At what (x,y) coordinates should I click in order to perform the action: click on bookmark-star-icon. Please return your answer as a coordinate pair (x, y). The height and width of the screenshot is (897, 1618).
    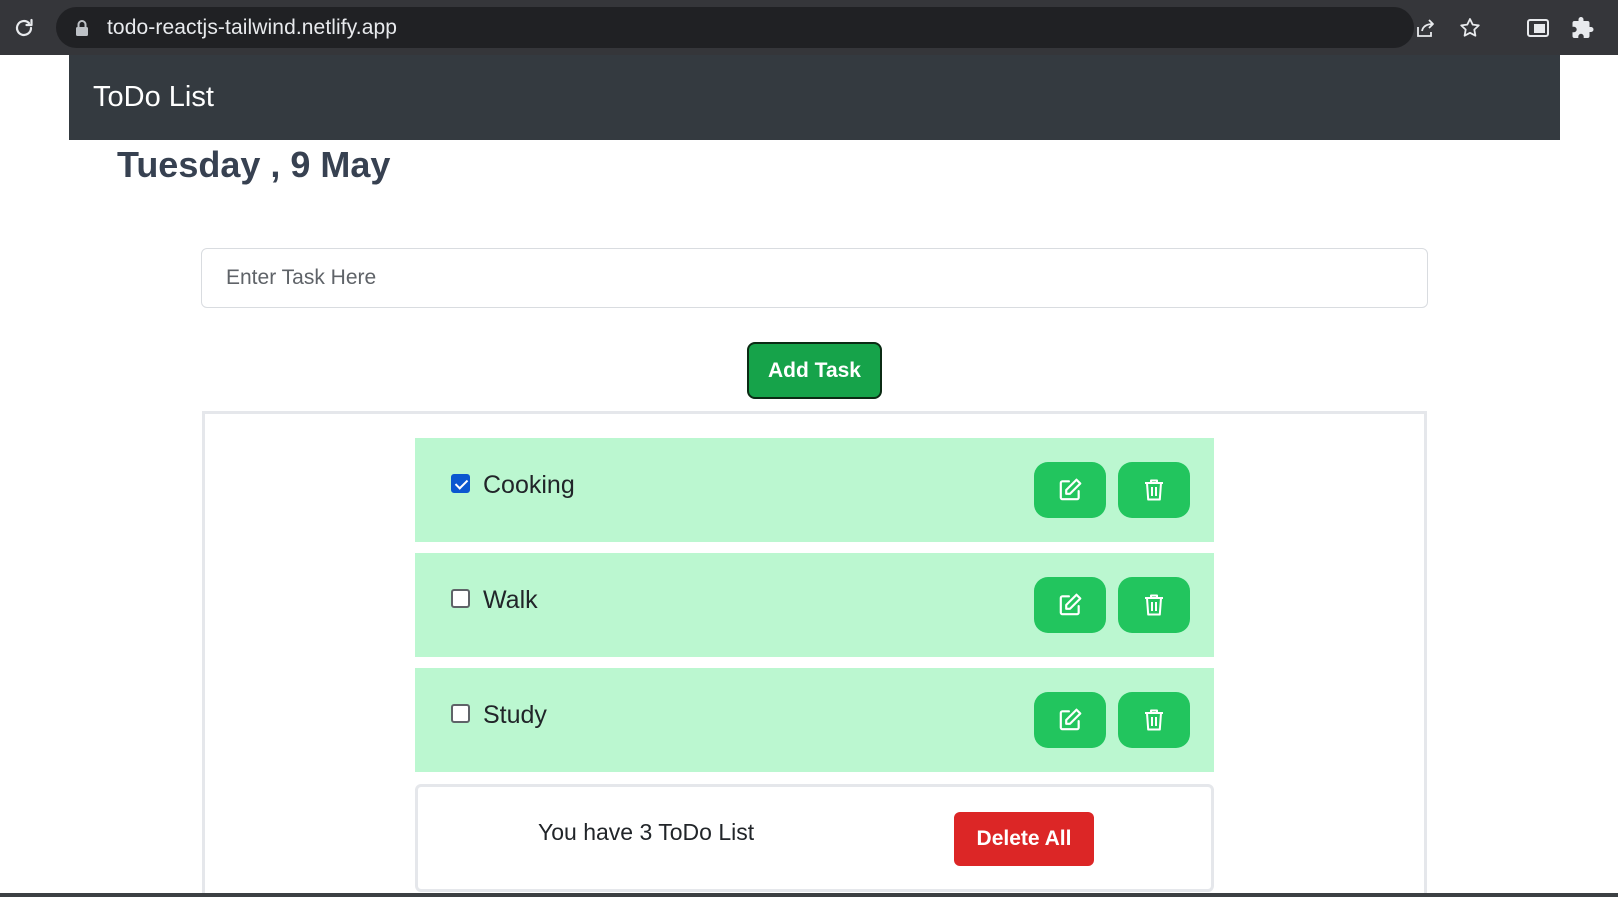
    Looking at the image, I should click on (1470, 28).